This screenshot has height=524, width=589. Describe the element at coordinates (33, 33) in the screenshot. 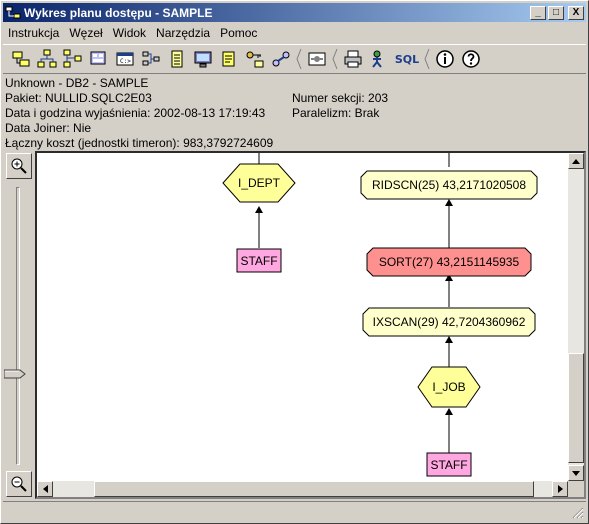

I see `menu-instrukcja: Instrukcja` at that location.